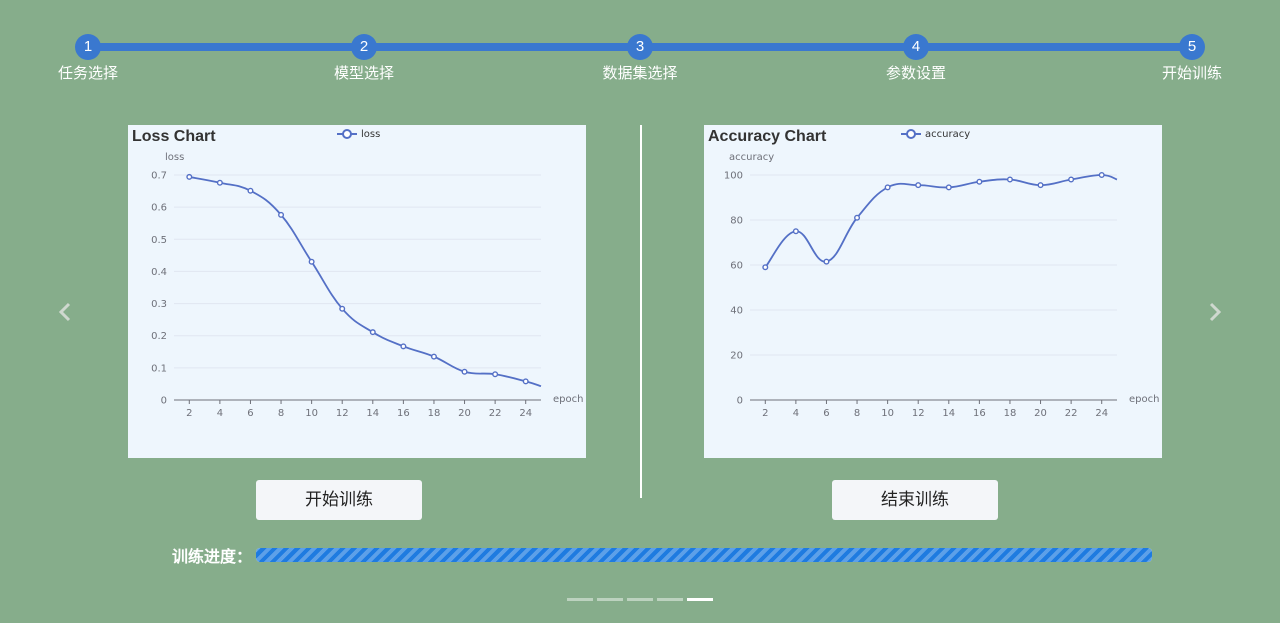 The image size is (1280, 623). Describe the element at coordinates (640, 73) in the screenshot. I see `step-label: 数据集选择` at that location.